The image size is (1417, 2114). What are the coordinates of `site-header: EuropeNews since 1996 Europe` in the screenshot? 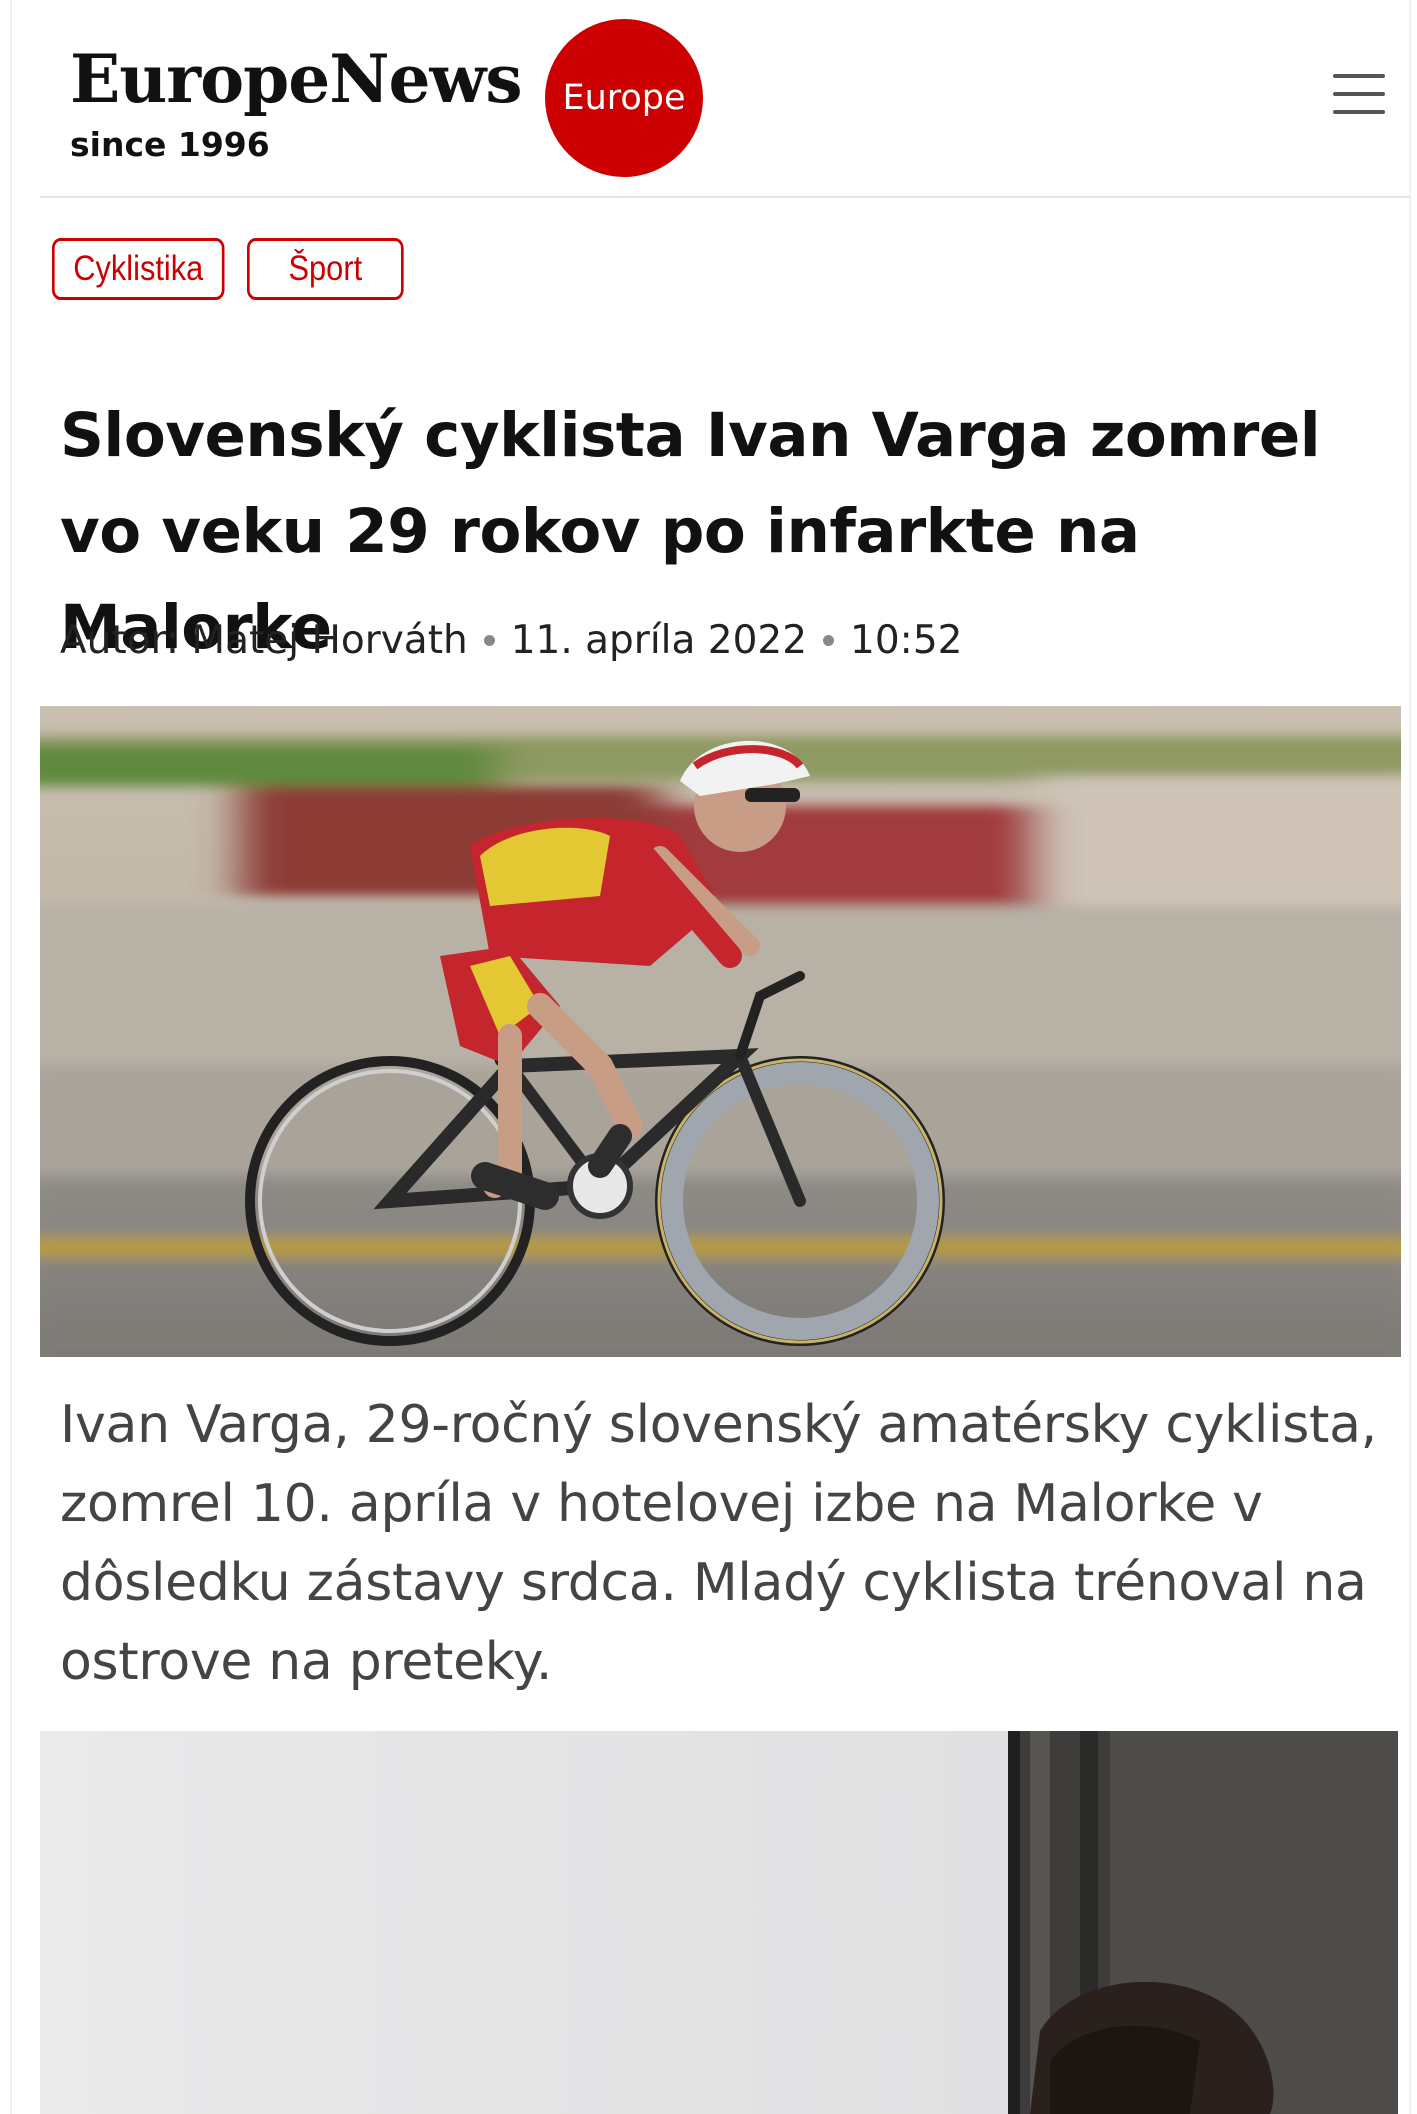 It's located at (725, 99).